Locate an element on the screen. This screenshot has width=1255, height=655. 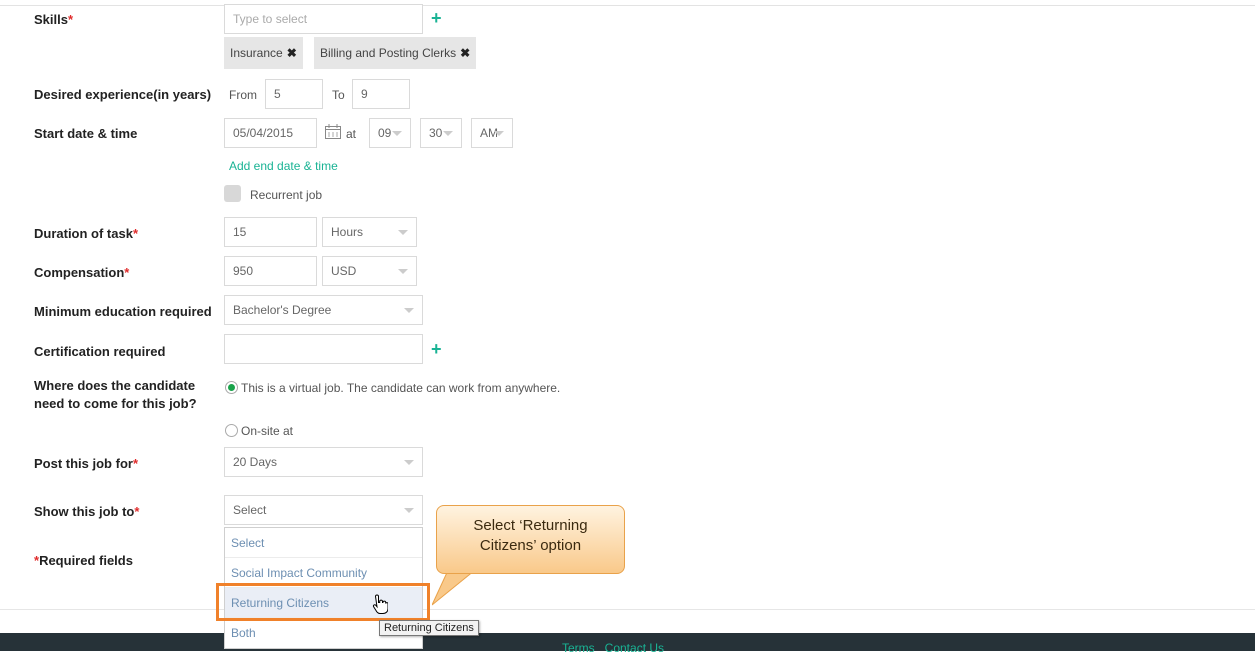
onsite-radio is located at coordinates (231, 430).